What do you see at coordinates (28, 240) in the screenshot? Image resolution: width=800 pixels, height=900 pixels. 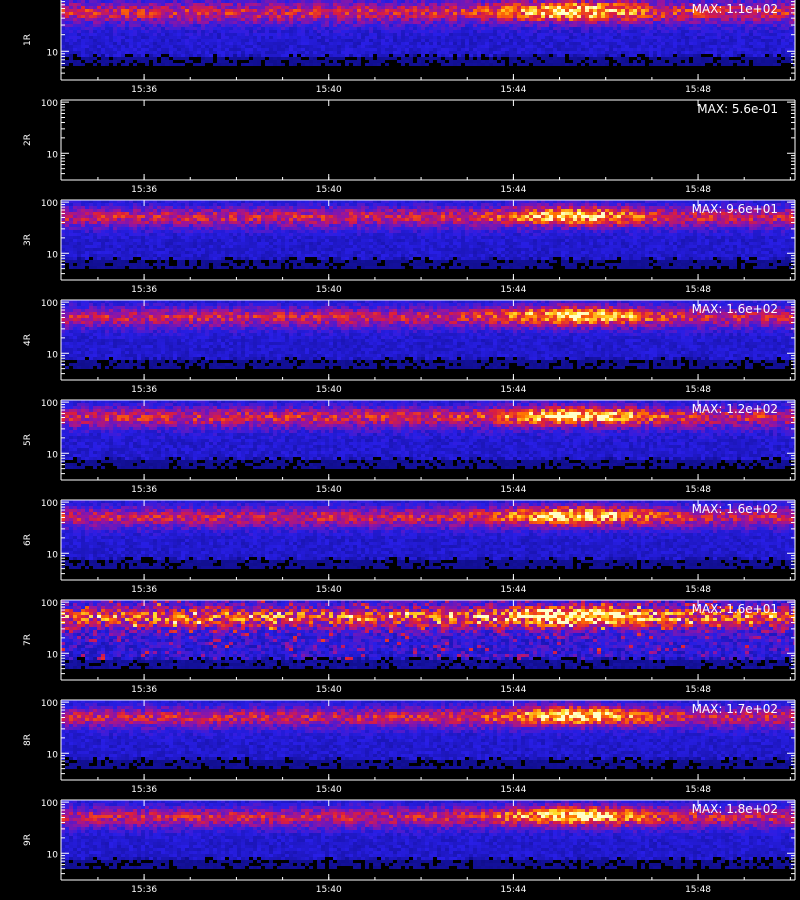 I see `panel-label: 3R` at bounding box center [28, 240].